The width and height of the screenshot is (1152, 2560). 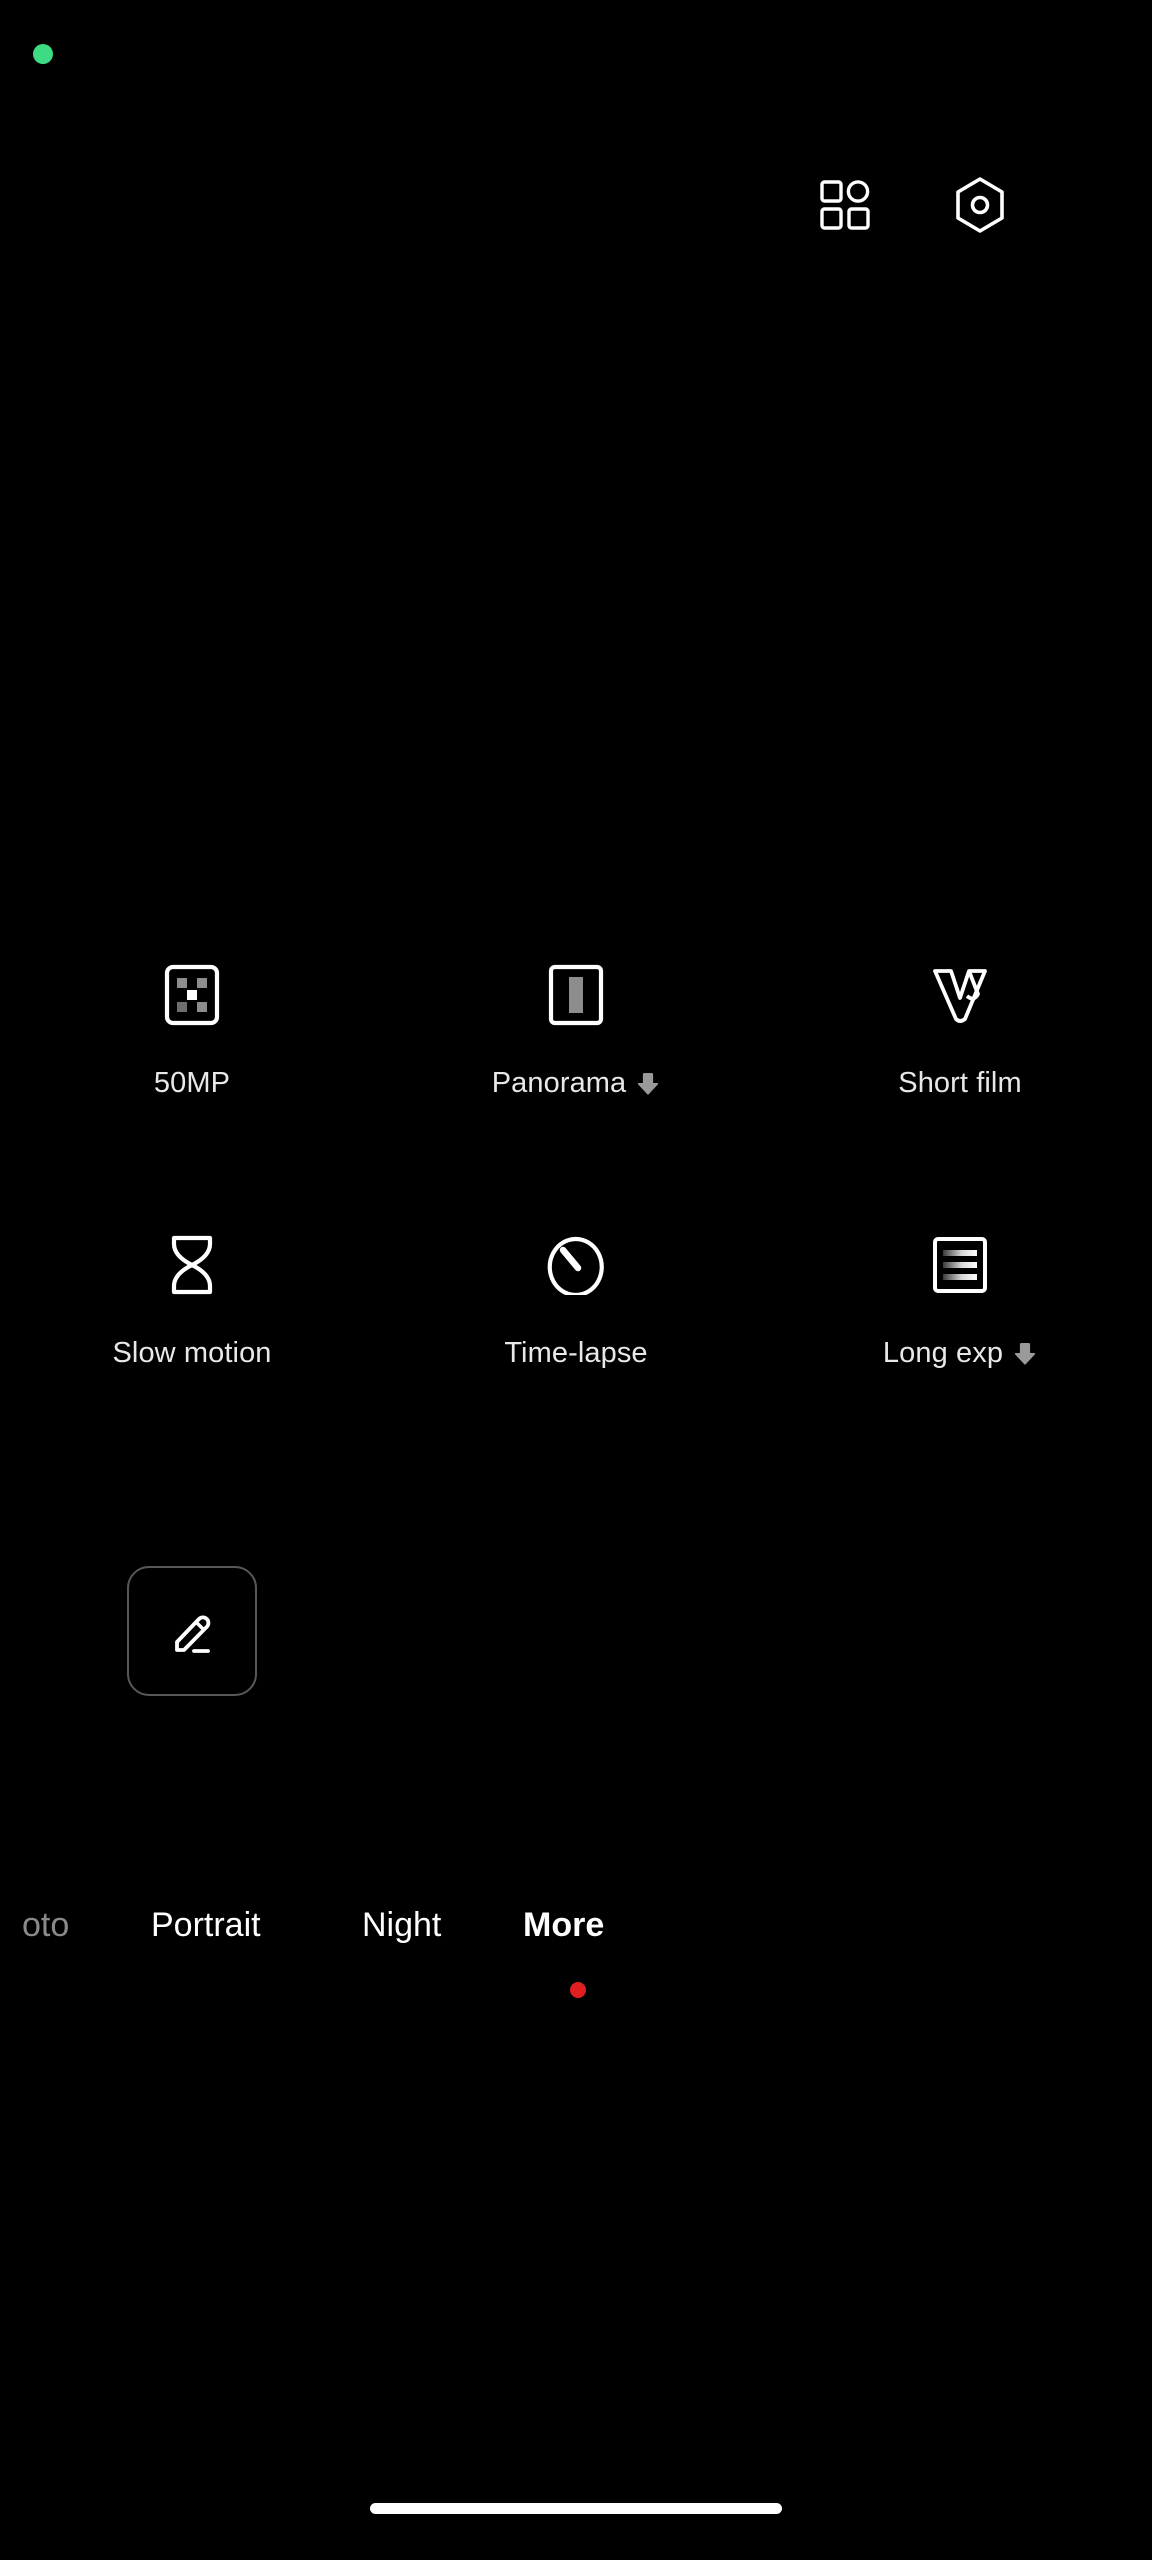 I want to click on mode-tab-label: Portrait, so click(x=206, y=1925).